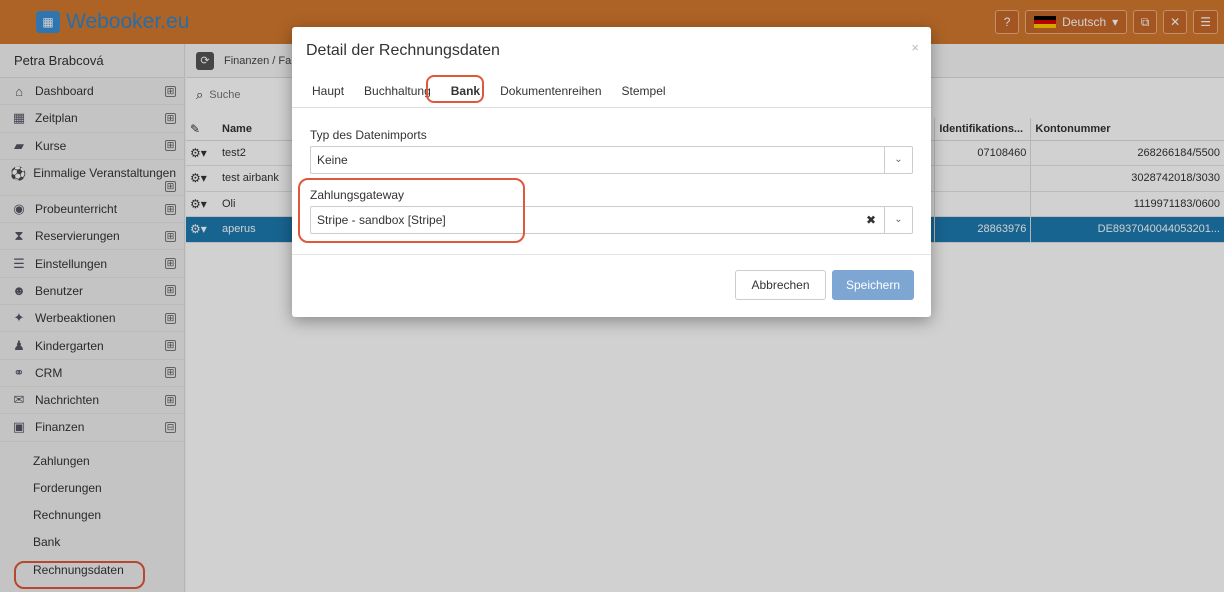  Describe the element at coordinates (455, 89) in the screenshot. I see `highlight-bank-tab` at that location.